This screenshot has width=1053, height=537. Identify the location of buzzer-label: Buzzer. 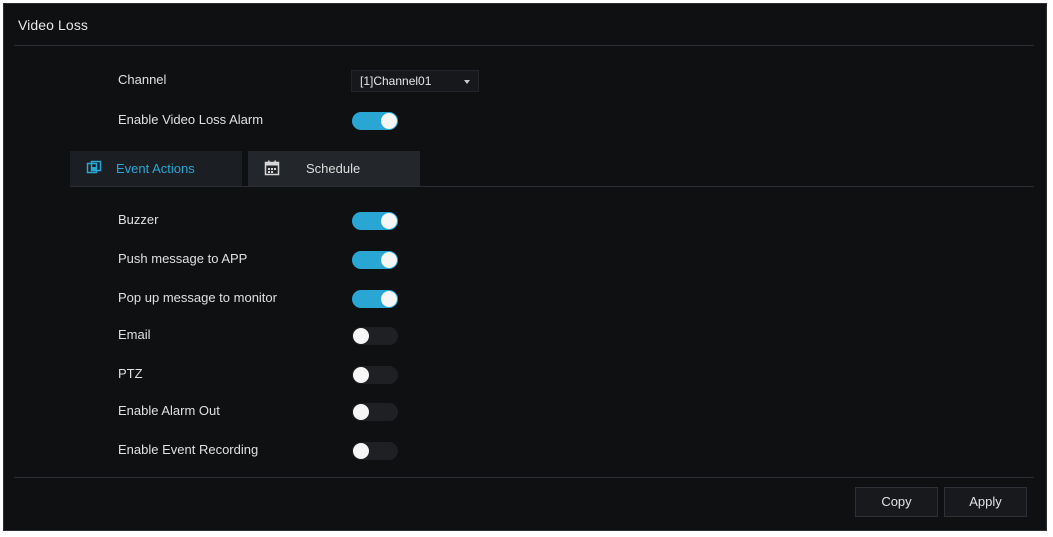
(138, 219).